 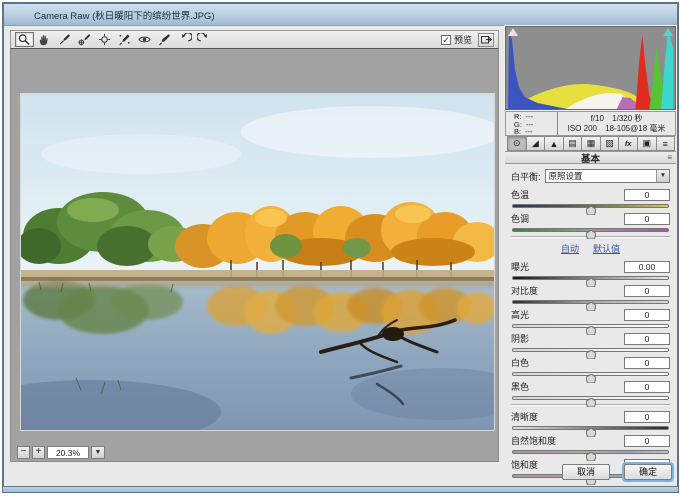 What do you see at coordinates (597, 118) in the screenshot?
I see `aperture-value: f/10` at bounding box center [597, 118].